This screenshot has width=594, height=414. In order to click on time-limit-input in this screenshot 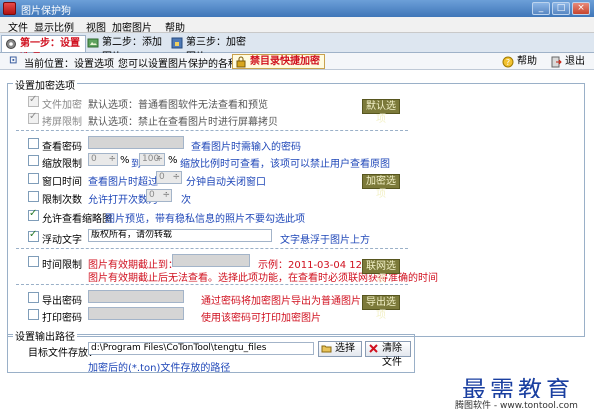, I will do `click(211, 260)`.